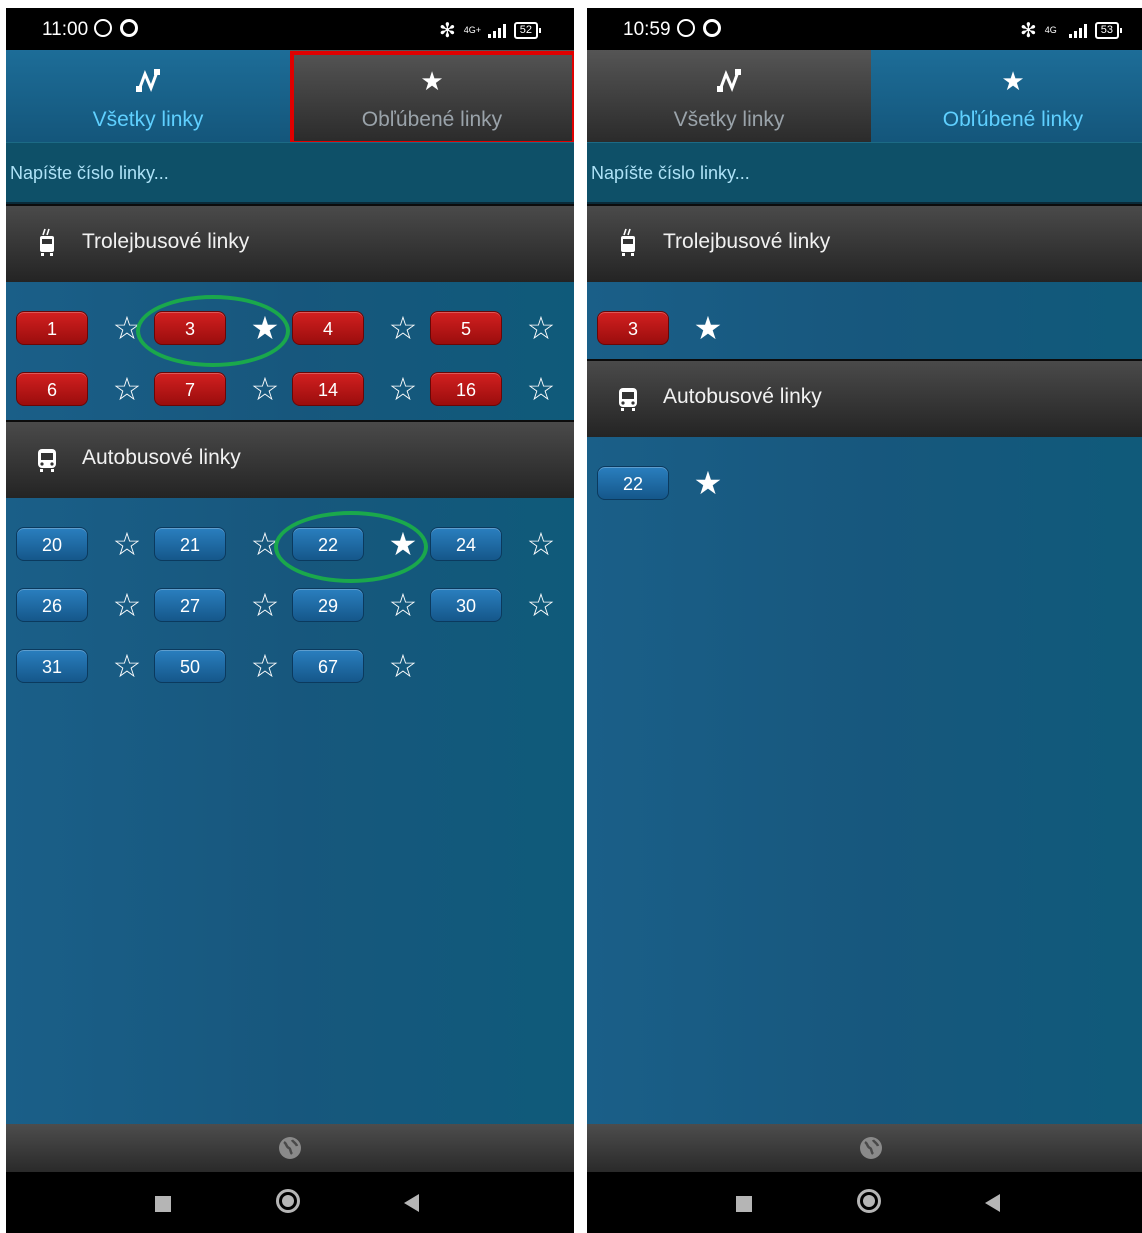  I want to click on bus-line-button: 30, so click(466, 605).